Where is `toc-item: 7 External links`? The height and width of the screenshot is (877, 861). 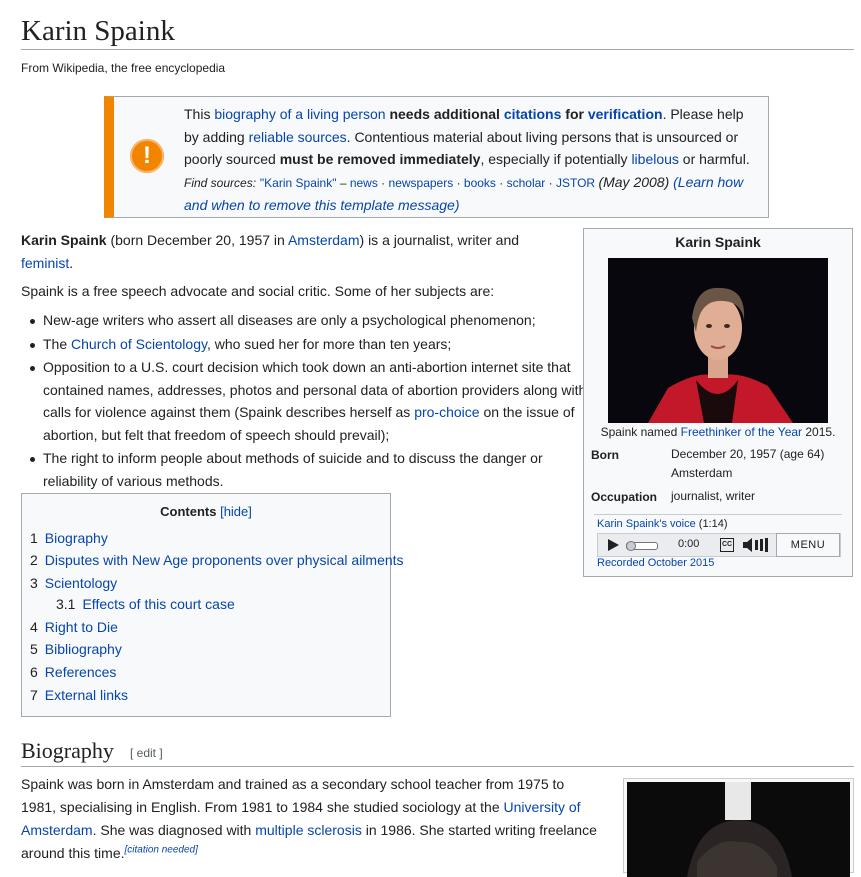 toc-item: 7 External links is located at coordinates (79, 695).